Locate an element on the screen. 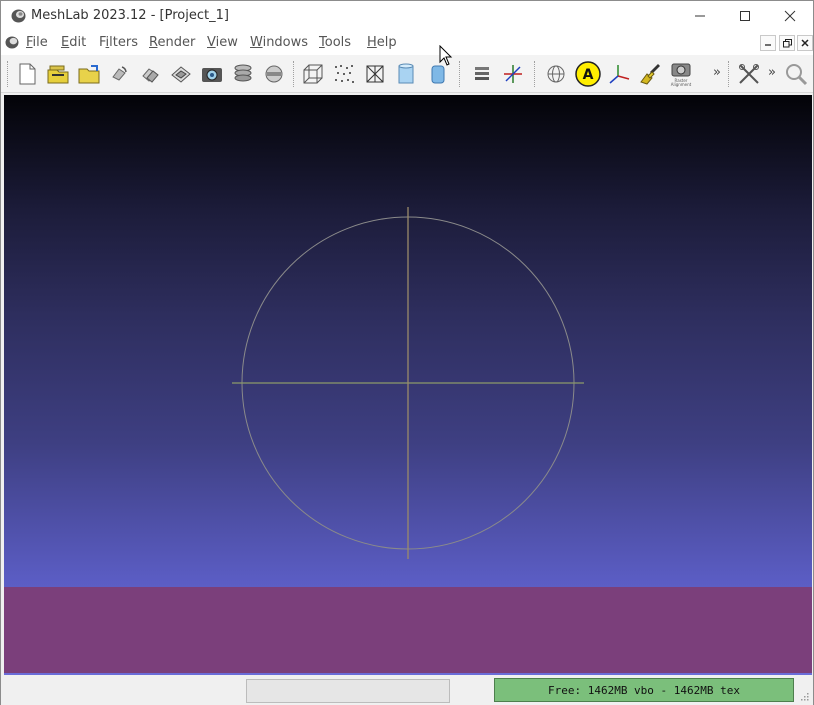  flat-shading-icon is located at coordinates (406, 73).